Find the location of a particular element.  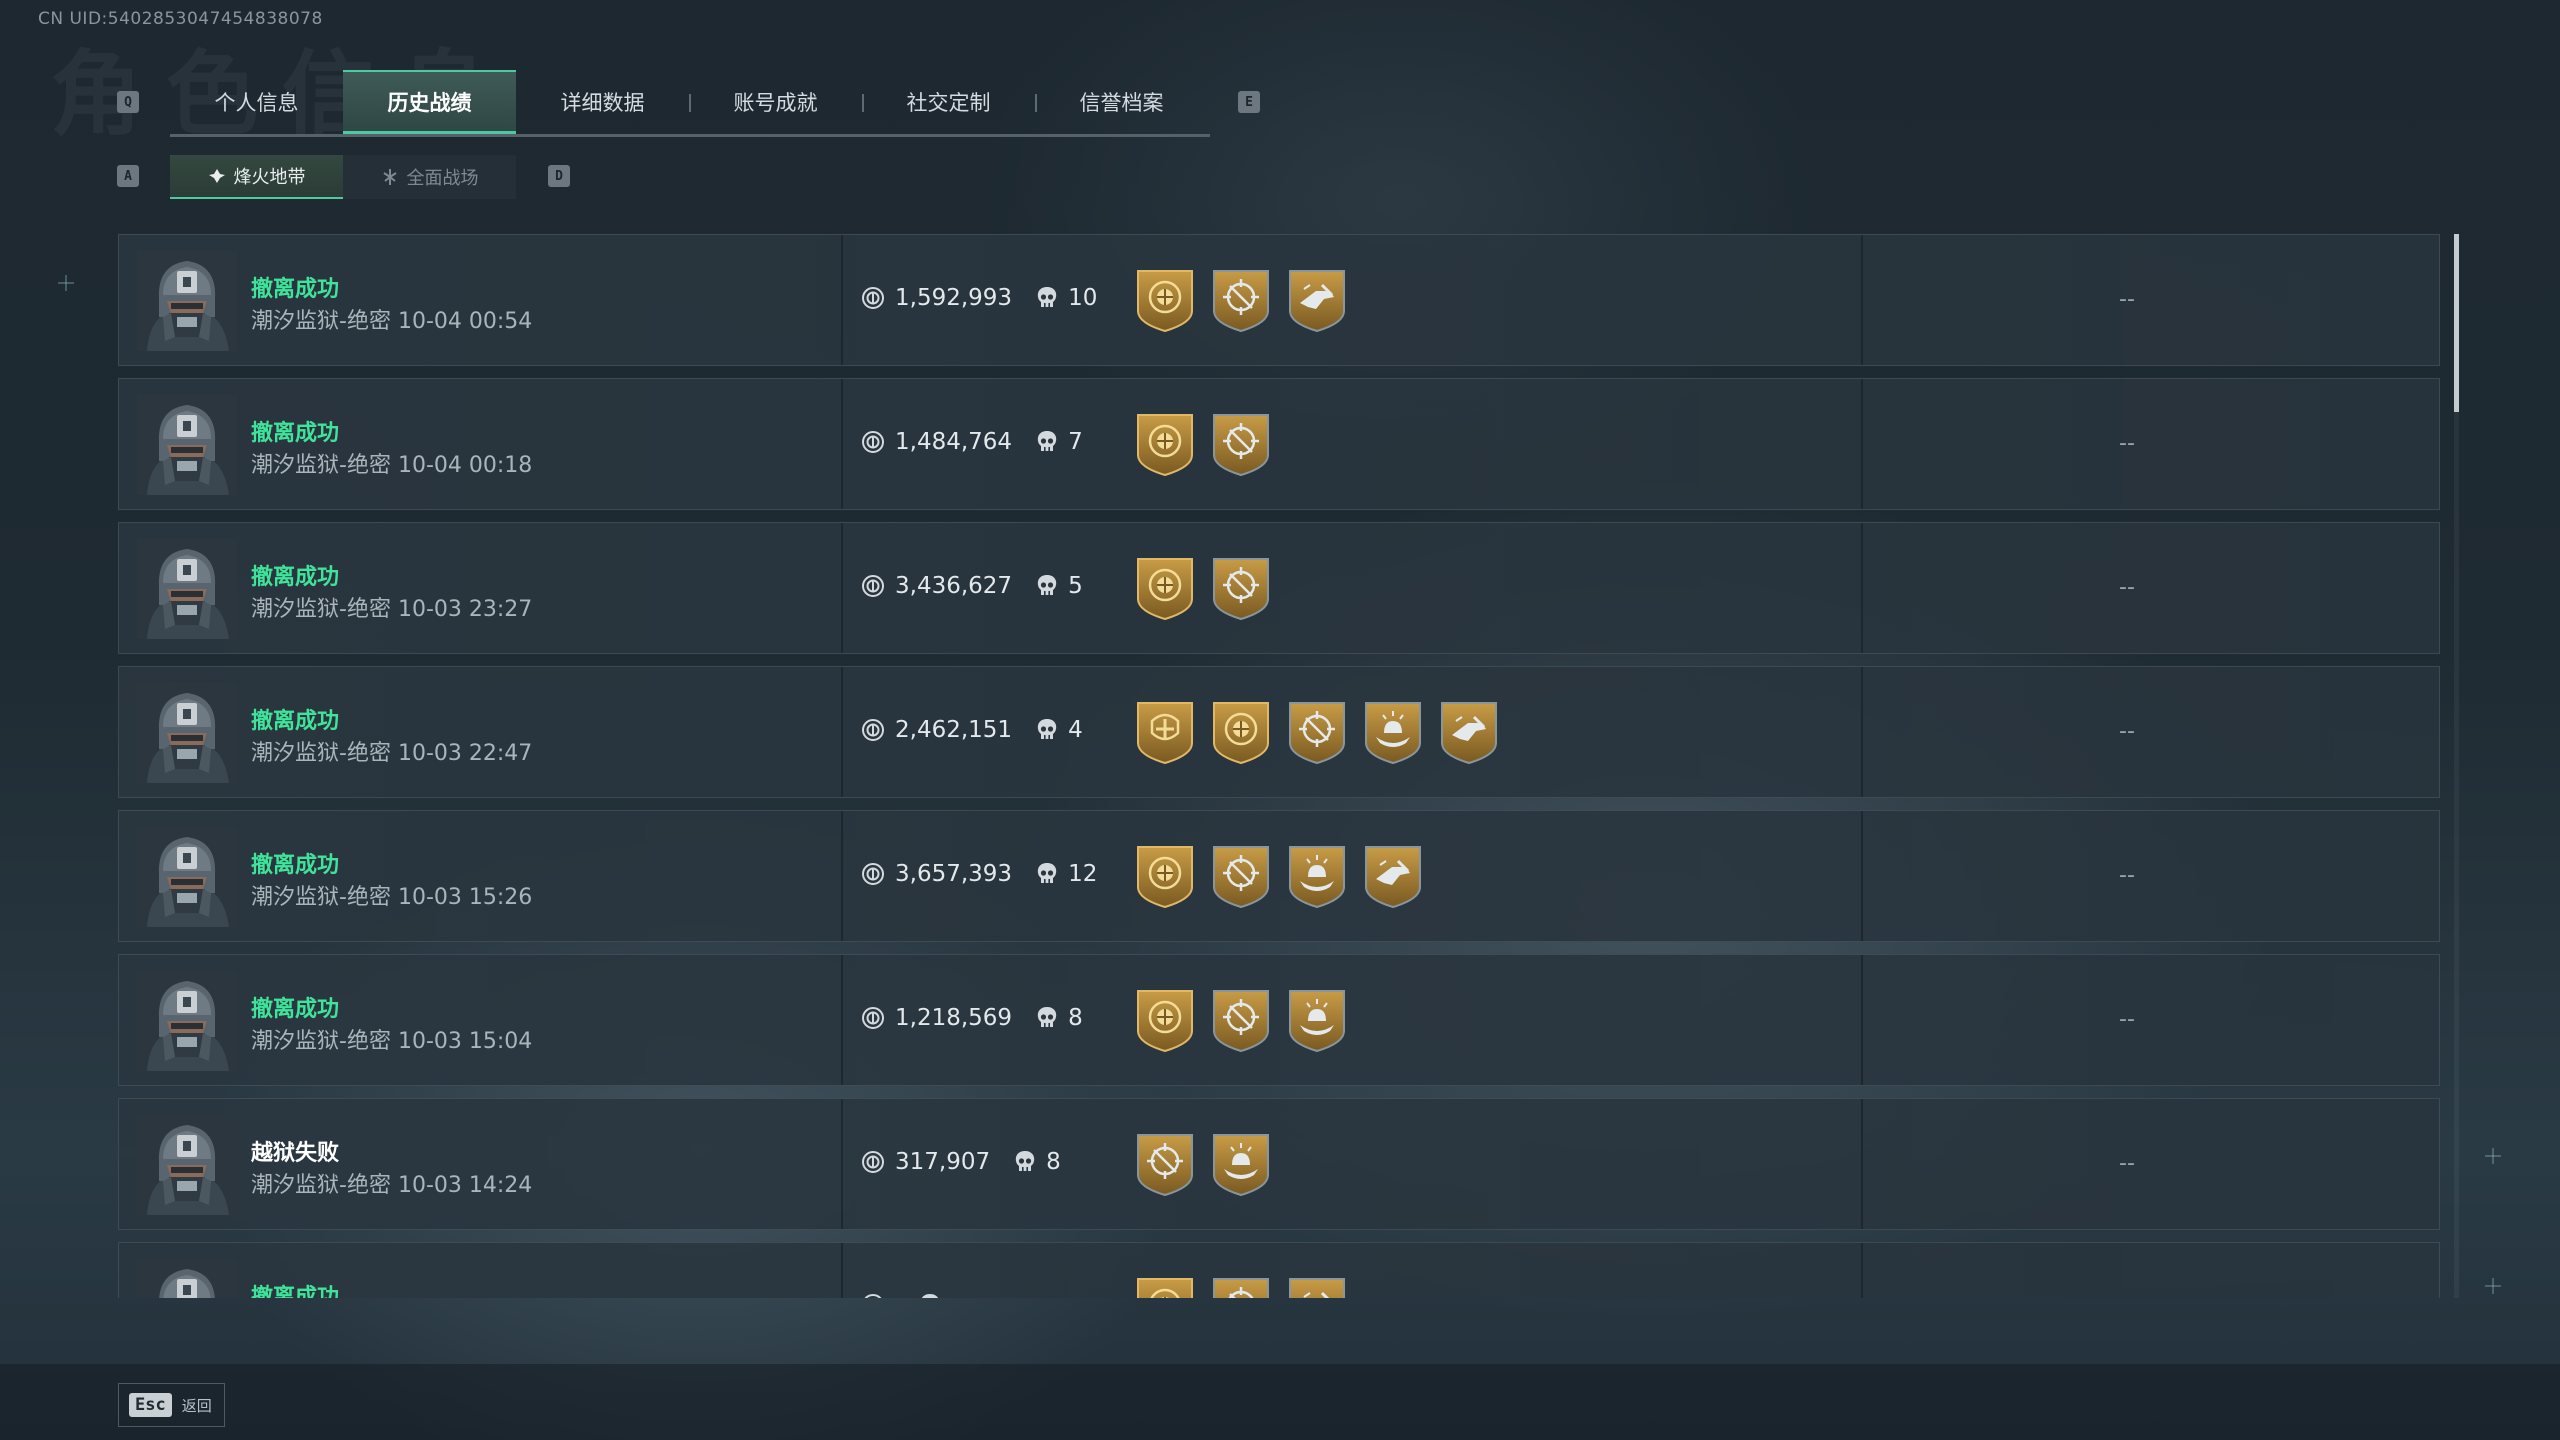

tab-prev-key: Q is located at coordinates (128, 102).